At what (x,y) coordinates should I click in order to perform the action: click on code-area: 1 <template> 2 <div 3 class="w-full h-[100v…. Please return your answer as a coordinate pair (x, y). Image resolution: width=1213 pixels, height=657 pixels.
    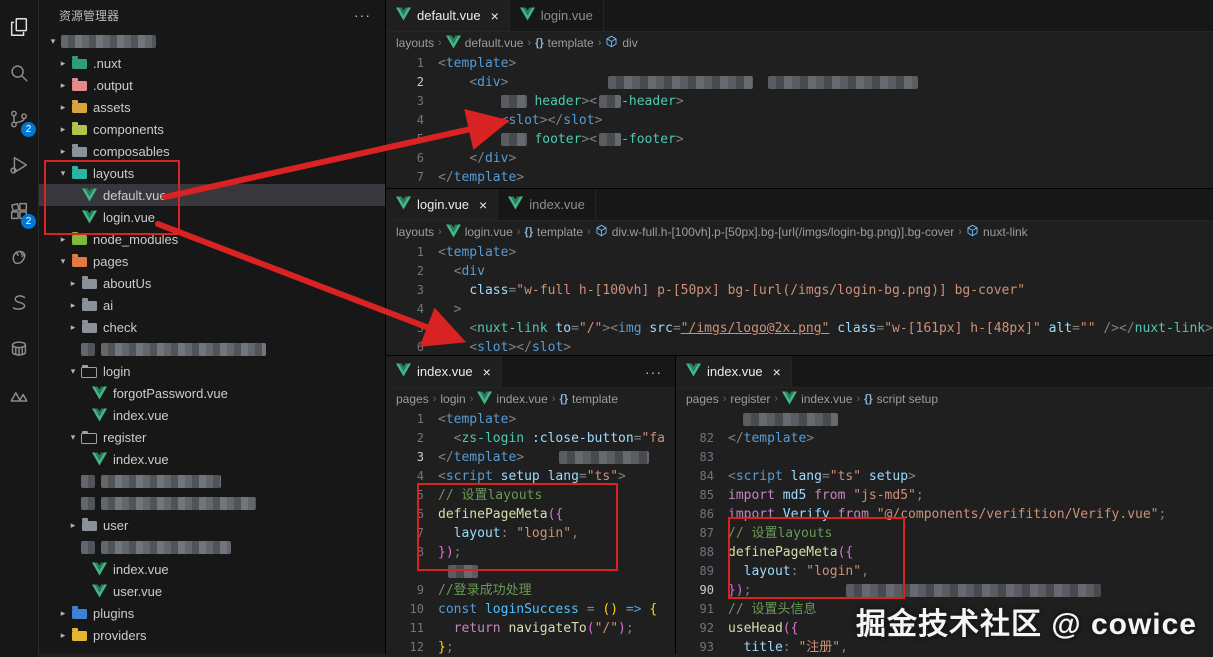
    Looking at the image, I should click on (799, 299).